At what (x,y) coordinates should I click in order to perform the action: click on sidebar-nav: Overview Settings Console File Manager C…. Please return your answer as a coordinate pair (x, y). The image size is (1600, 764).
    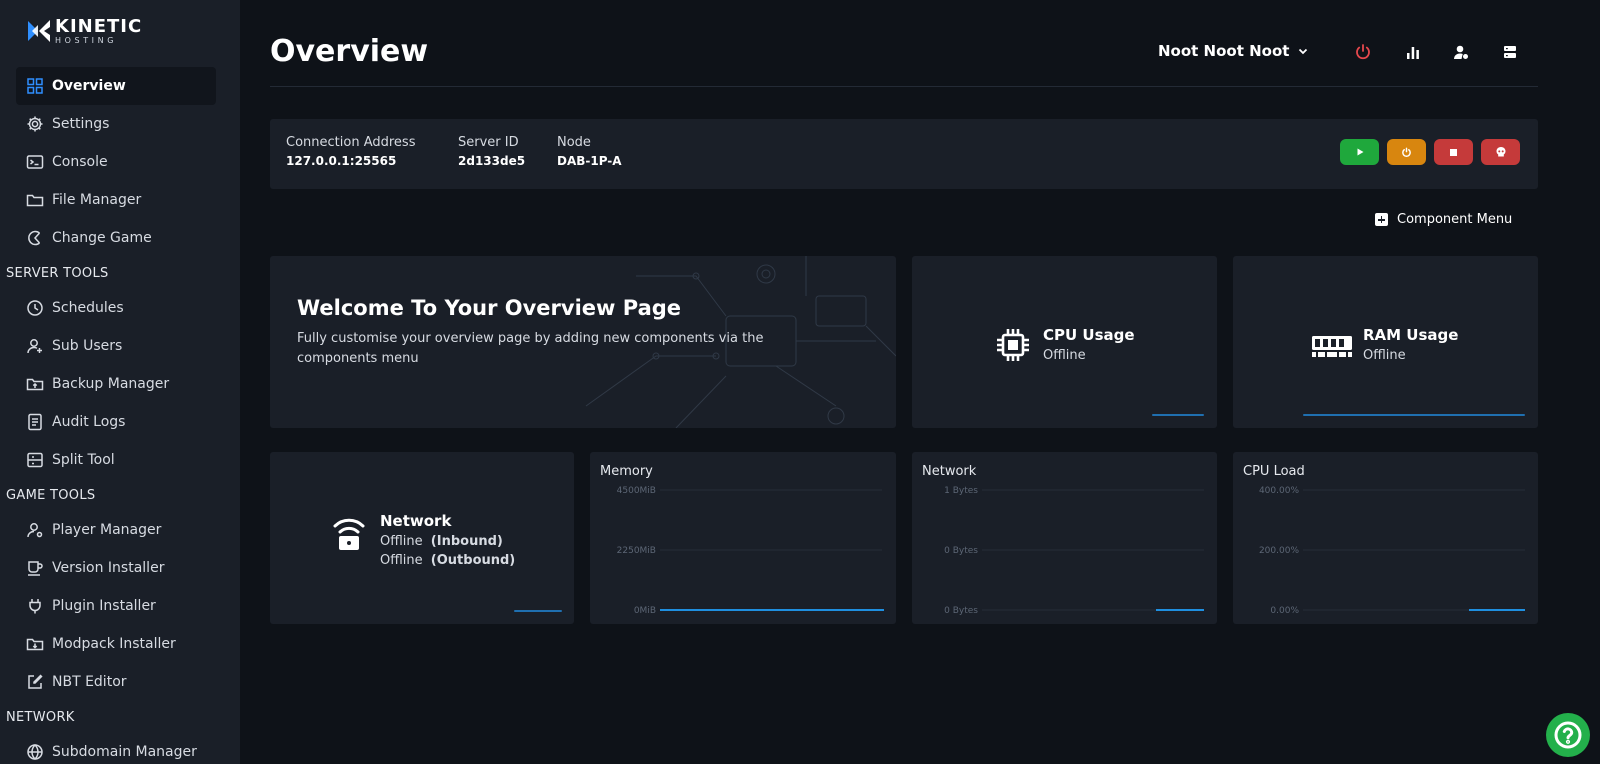
    Looking at the image, I should click on (120, 415).